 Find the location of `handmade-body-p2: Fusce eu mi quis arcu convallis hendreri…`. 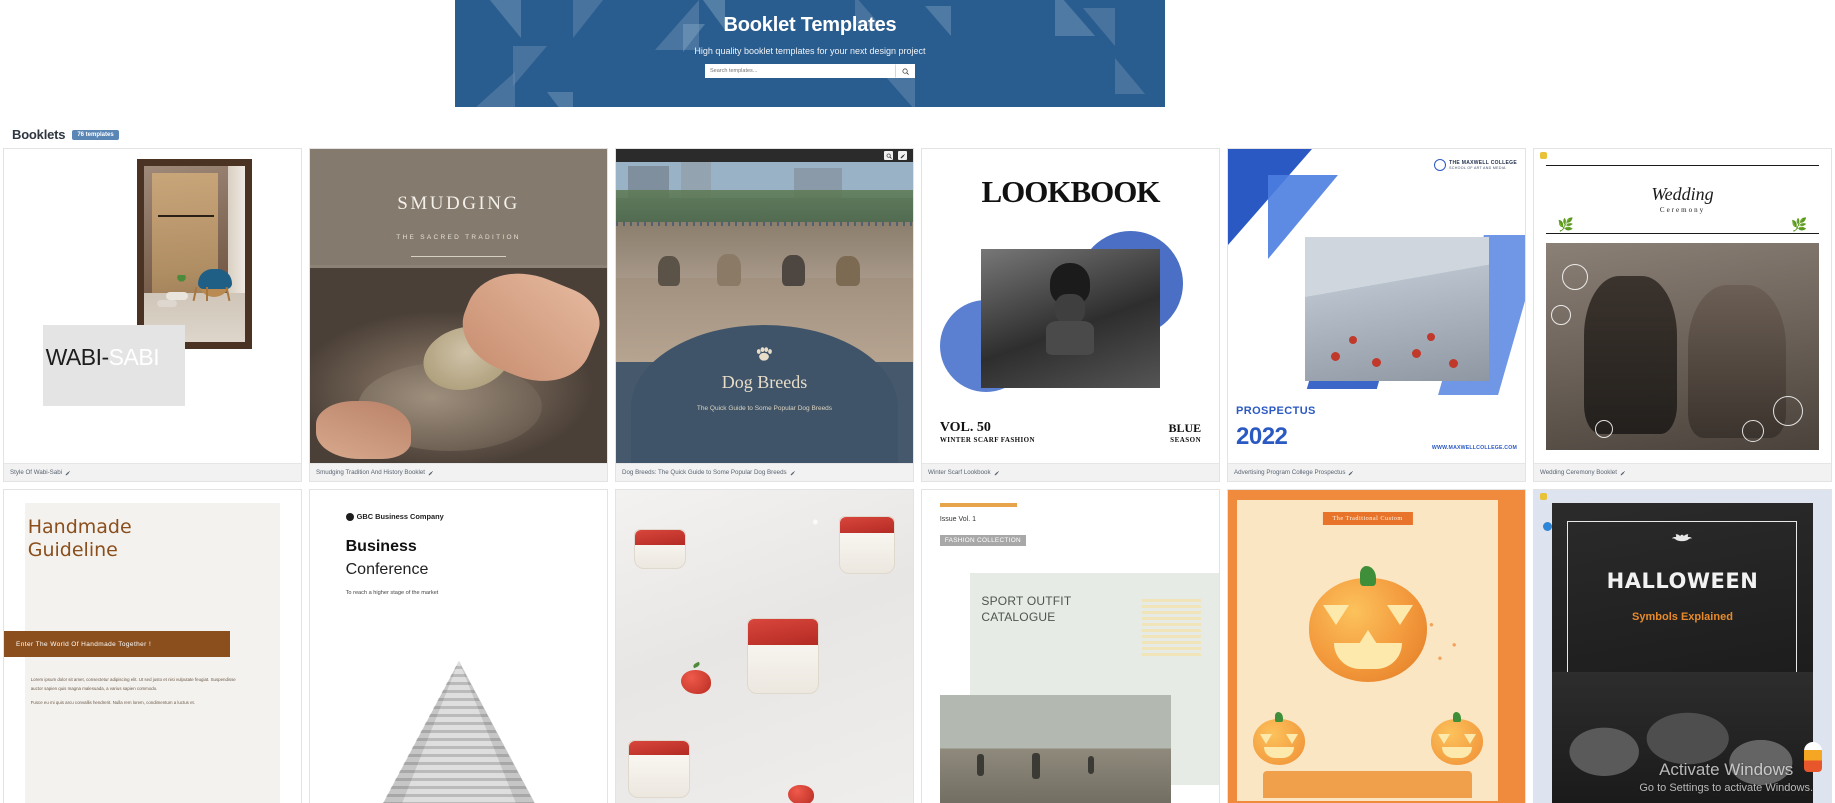

handmade-body-p2: Fusce eu mi quis arcu convallis hendreri… is located at coordinates (112, 702).